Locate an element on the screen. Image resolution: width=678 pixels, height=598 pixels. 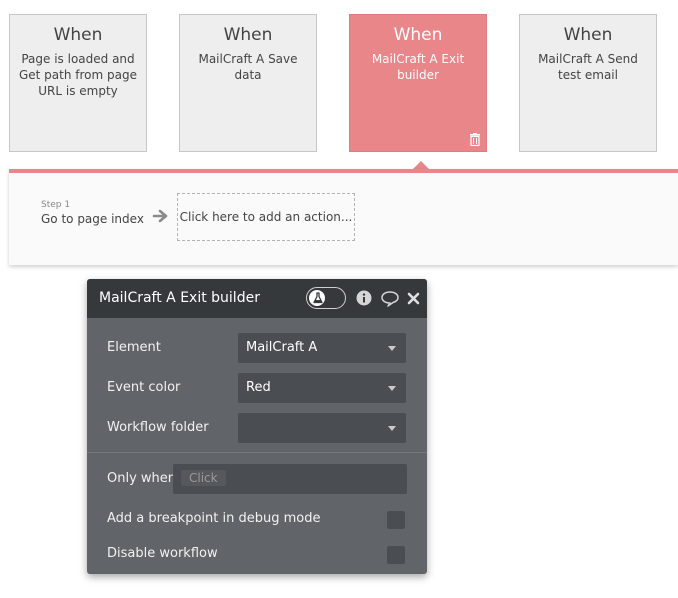
element-dropdown: MailCraft A is located at coordinates (322, 348).